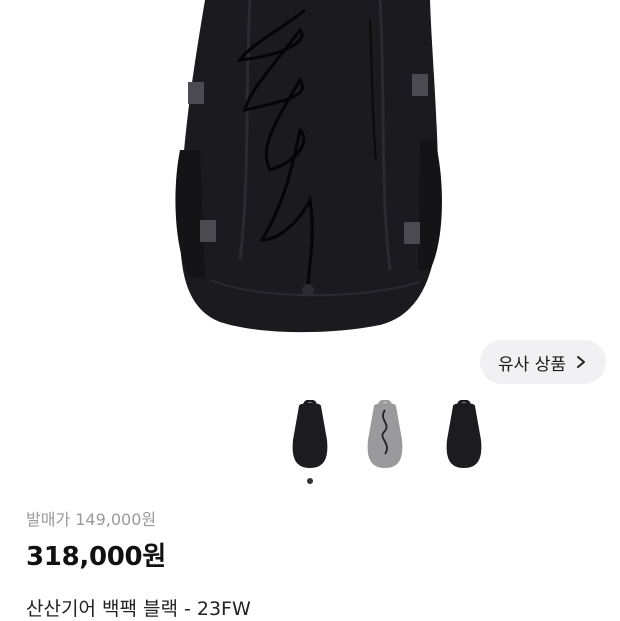 This screenshot has width=620, height=621. Describe the element at coordinates (580, 362) in the screenshot. I see `chevron-right-icon` at that location.